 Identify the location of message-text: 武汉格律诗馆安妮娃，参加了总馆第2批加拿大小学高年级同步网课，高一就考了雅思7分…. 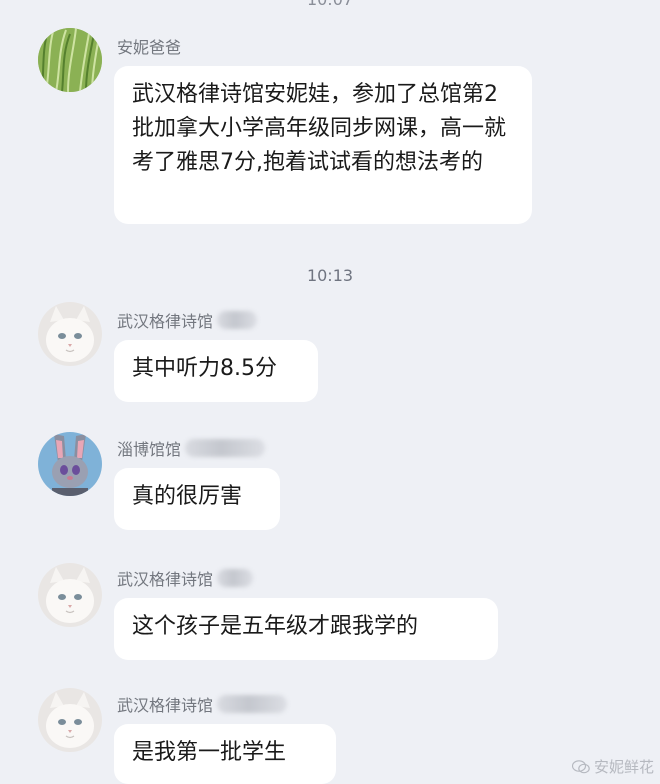
(319, 128).